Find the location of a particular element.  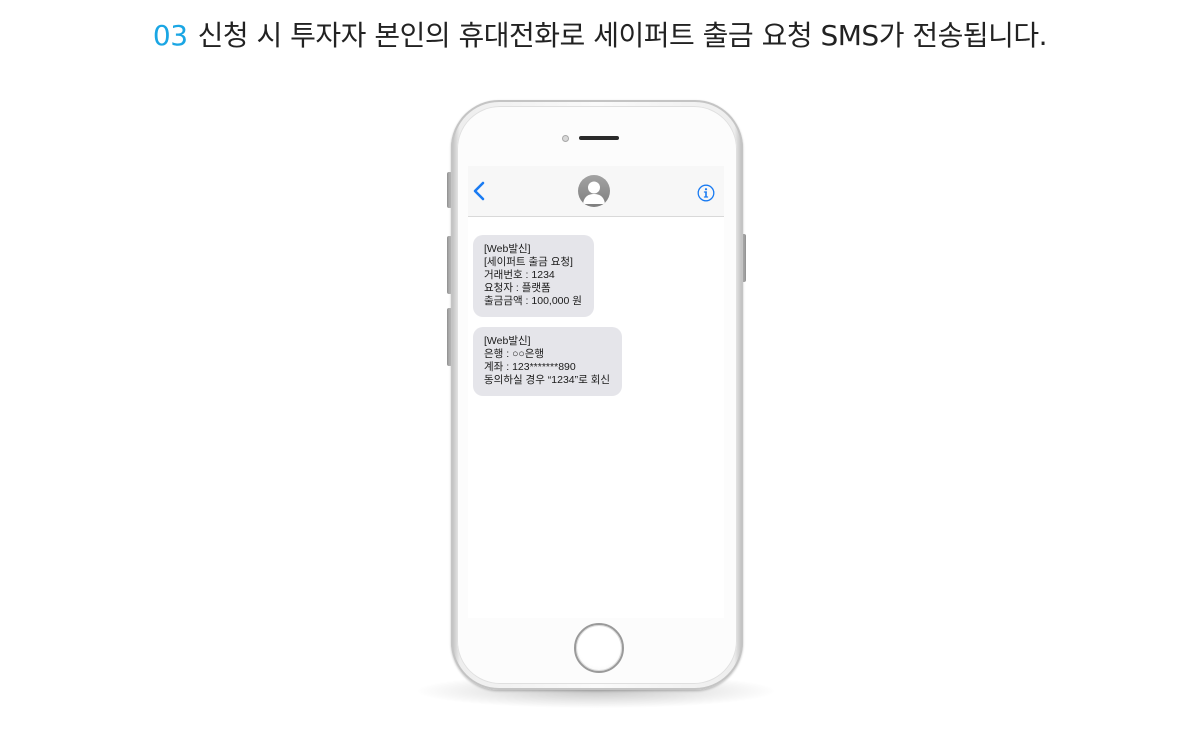

message-line: 거래번호 : 1234 is located at coordinates (519, 275).